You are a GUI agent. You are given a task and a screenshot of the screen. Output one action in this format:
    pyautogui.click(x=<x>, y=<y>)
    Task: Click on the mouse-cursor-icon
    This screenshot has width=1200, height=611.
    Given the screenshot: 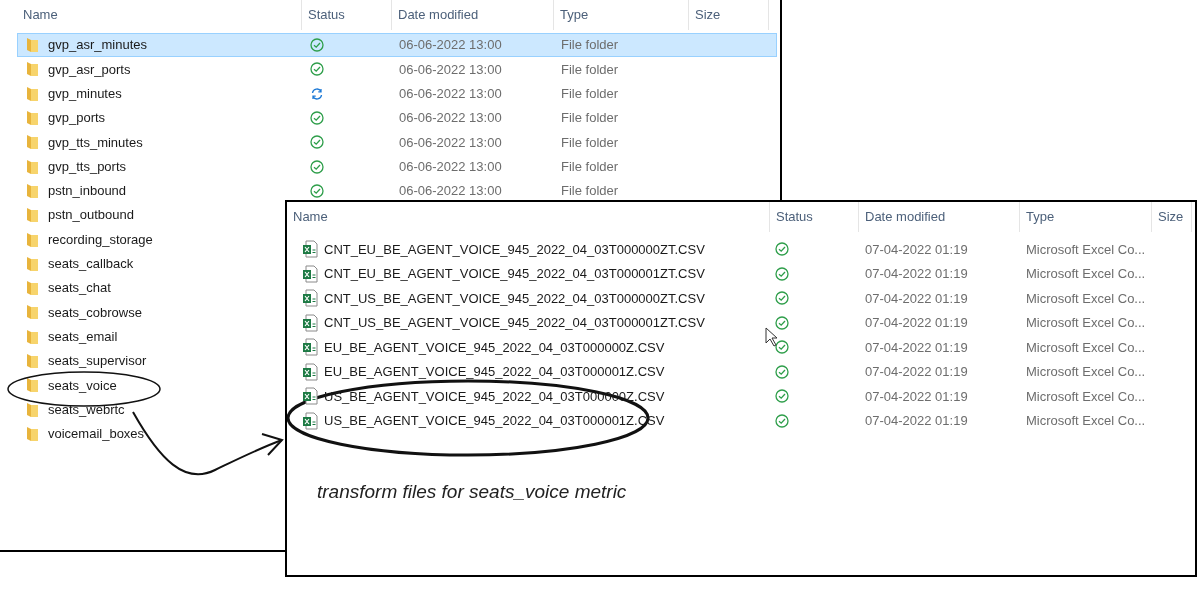 What is the action you would take?
    pyautogui.click(x=771, y=337)
    